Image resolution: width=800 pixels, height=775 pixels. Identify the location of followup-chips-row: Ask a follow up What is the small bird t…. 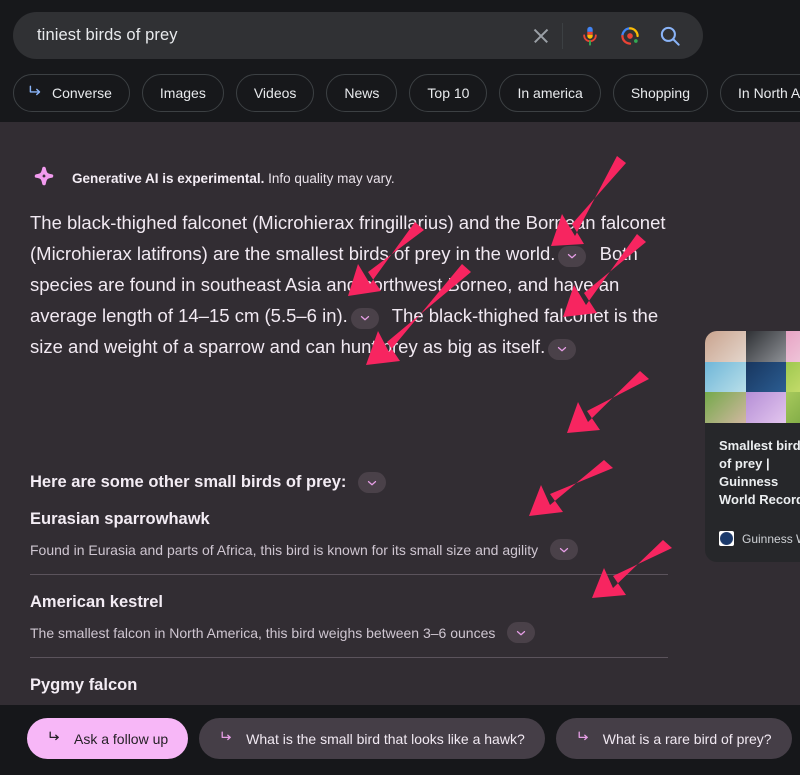
(413, 738).